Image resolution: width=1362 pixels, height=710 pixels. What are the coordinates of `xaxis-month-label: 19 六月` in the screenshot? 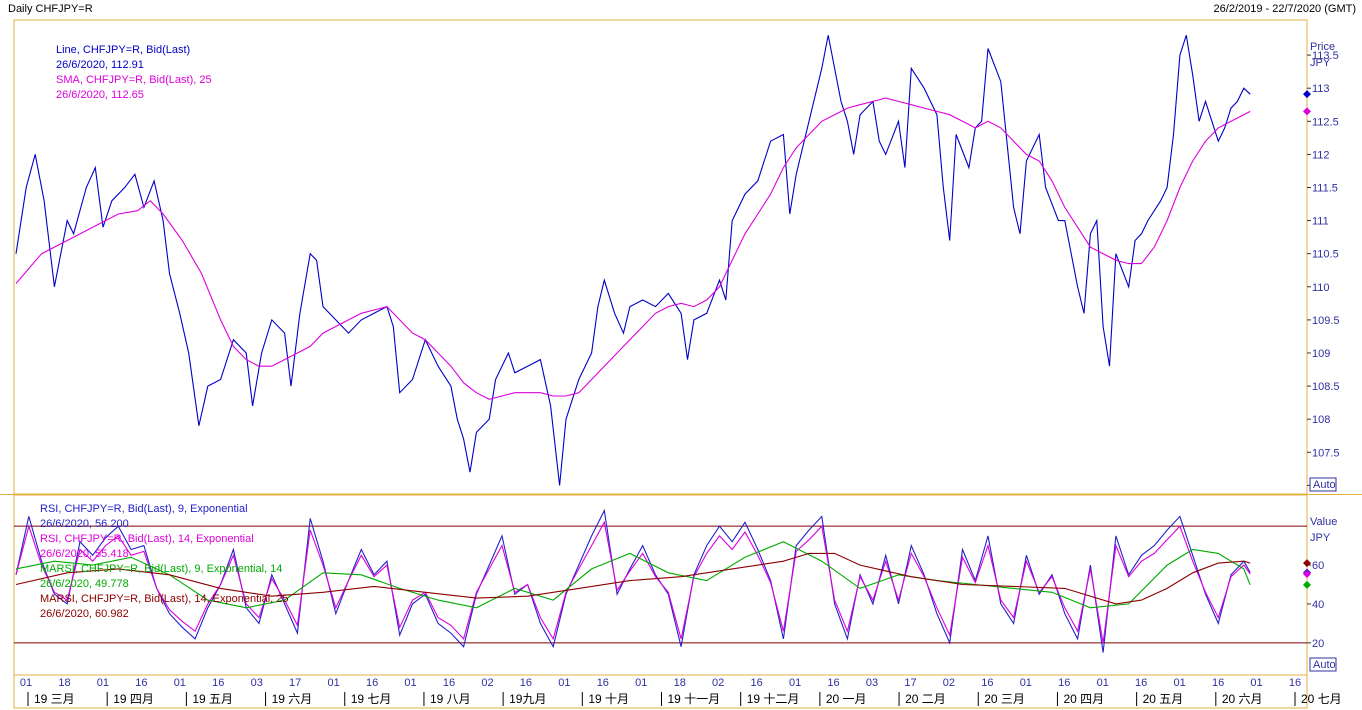 It's located at (292, 699).